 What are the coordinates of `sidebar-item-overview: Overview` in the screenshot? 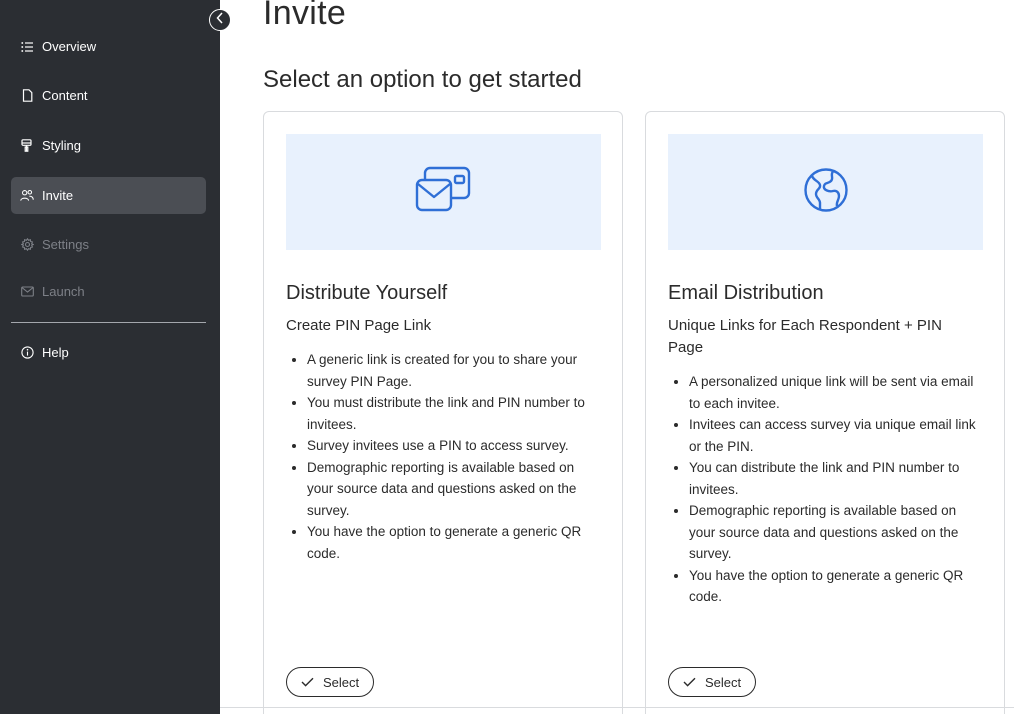 It's located at (108, 46).